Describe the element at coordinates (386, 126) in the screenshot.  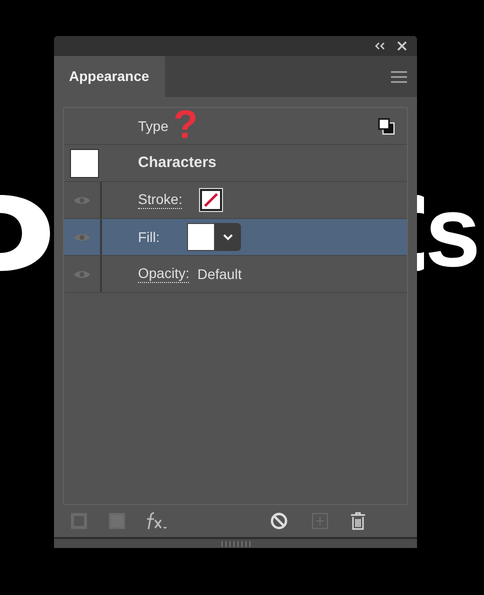
I see `overlap-squares-icon` at that location.